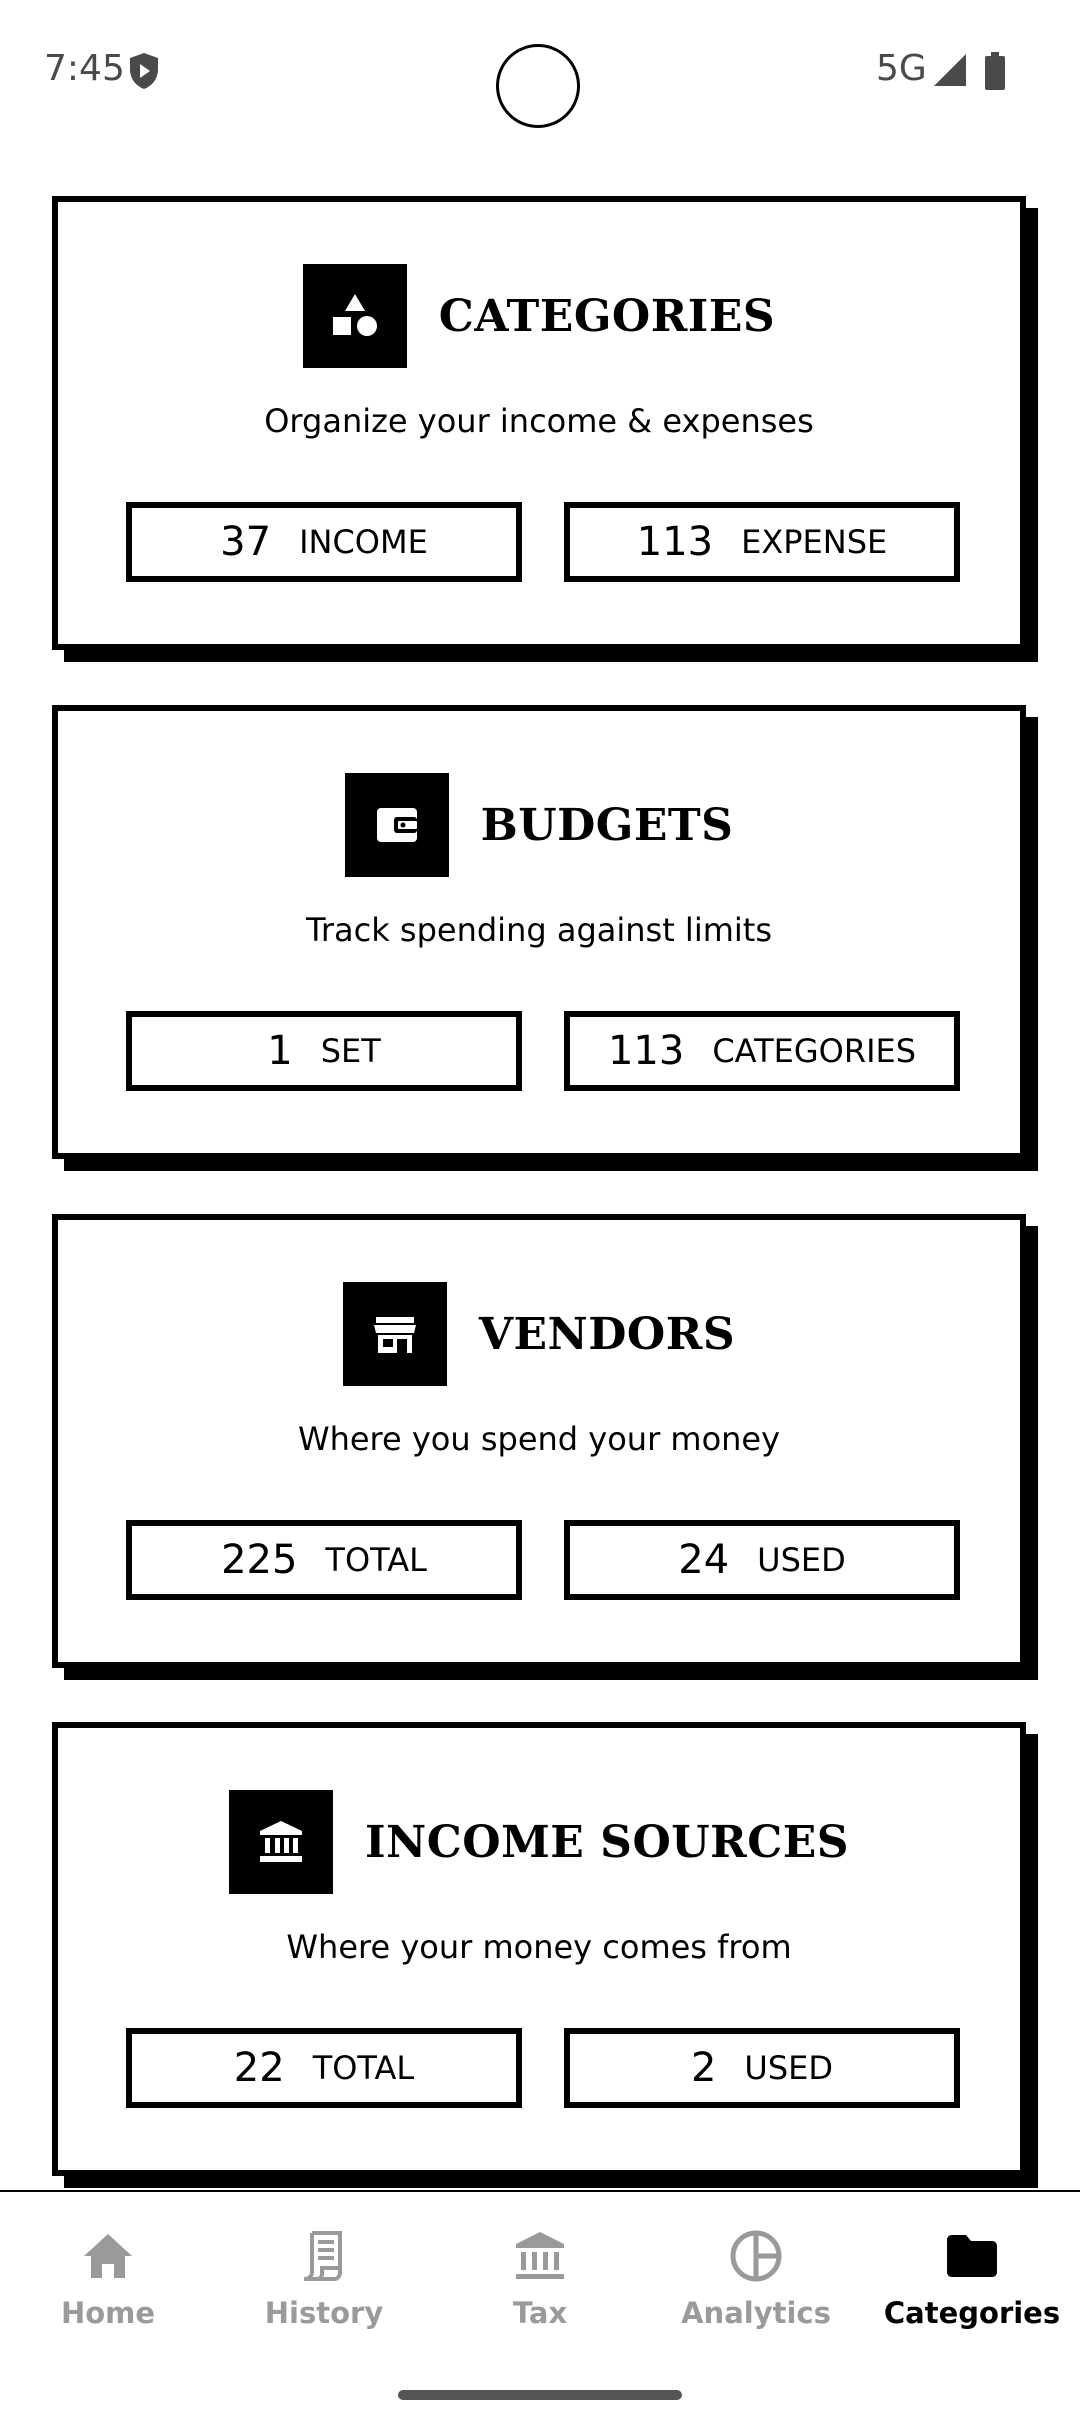 The width and height of the screenshot is (1080, 2426). Describe the element at coordinates (540, 2283) in the screenshot. I see `nav-item-tax: Tax` at that location.